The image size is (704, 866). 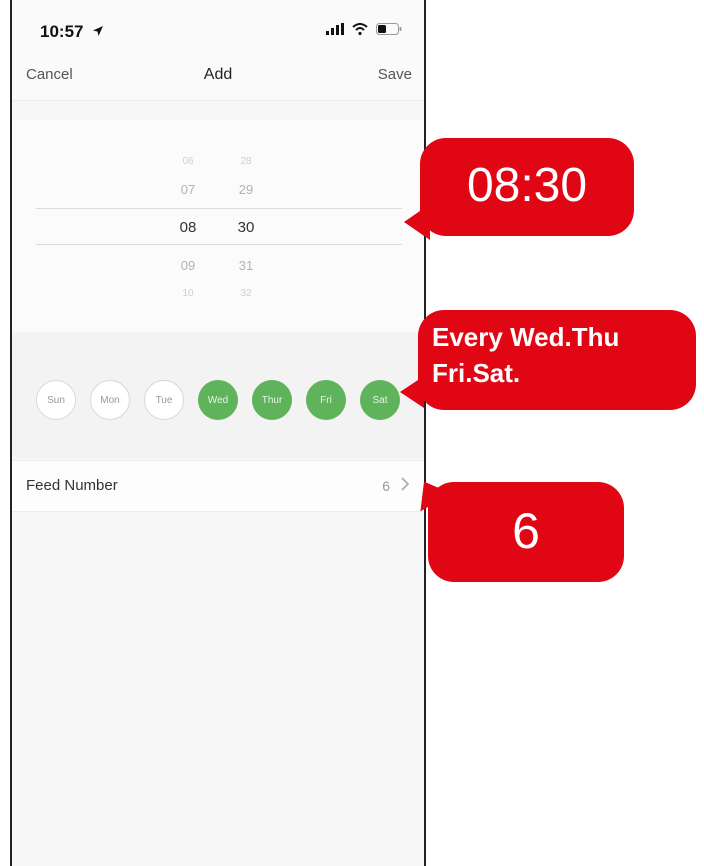 What do you see at coordinates (62, 31) in the screenshot?
I see `status-time: 10:57` at bounding box center [62, 31].